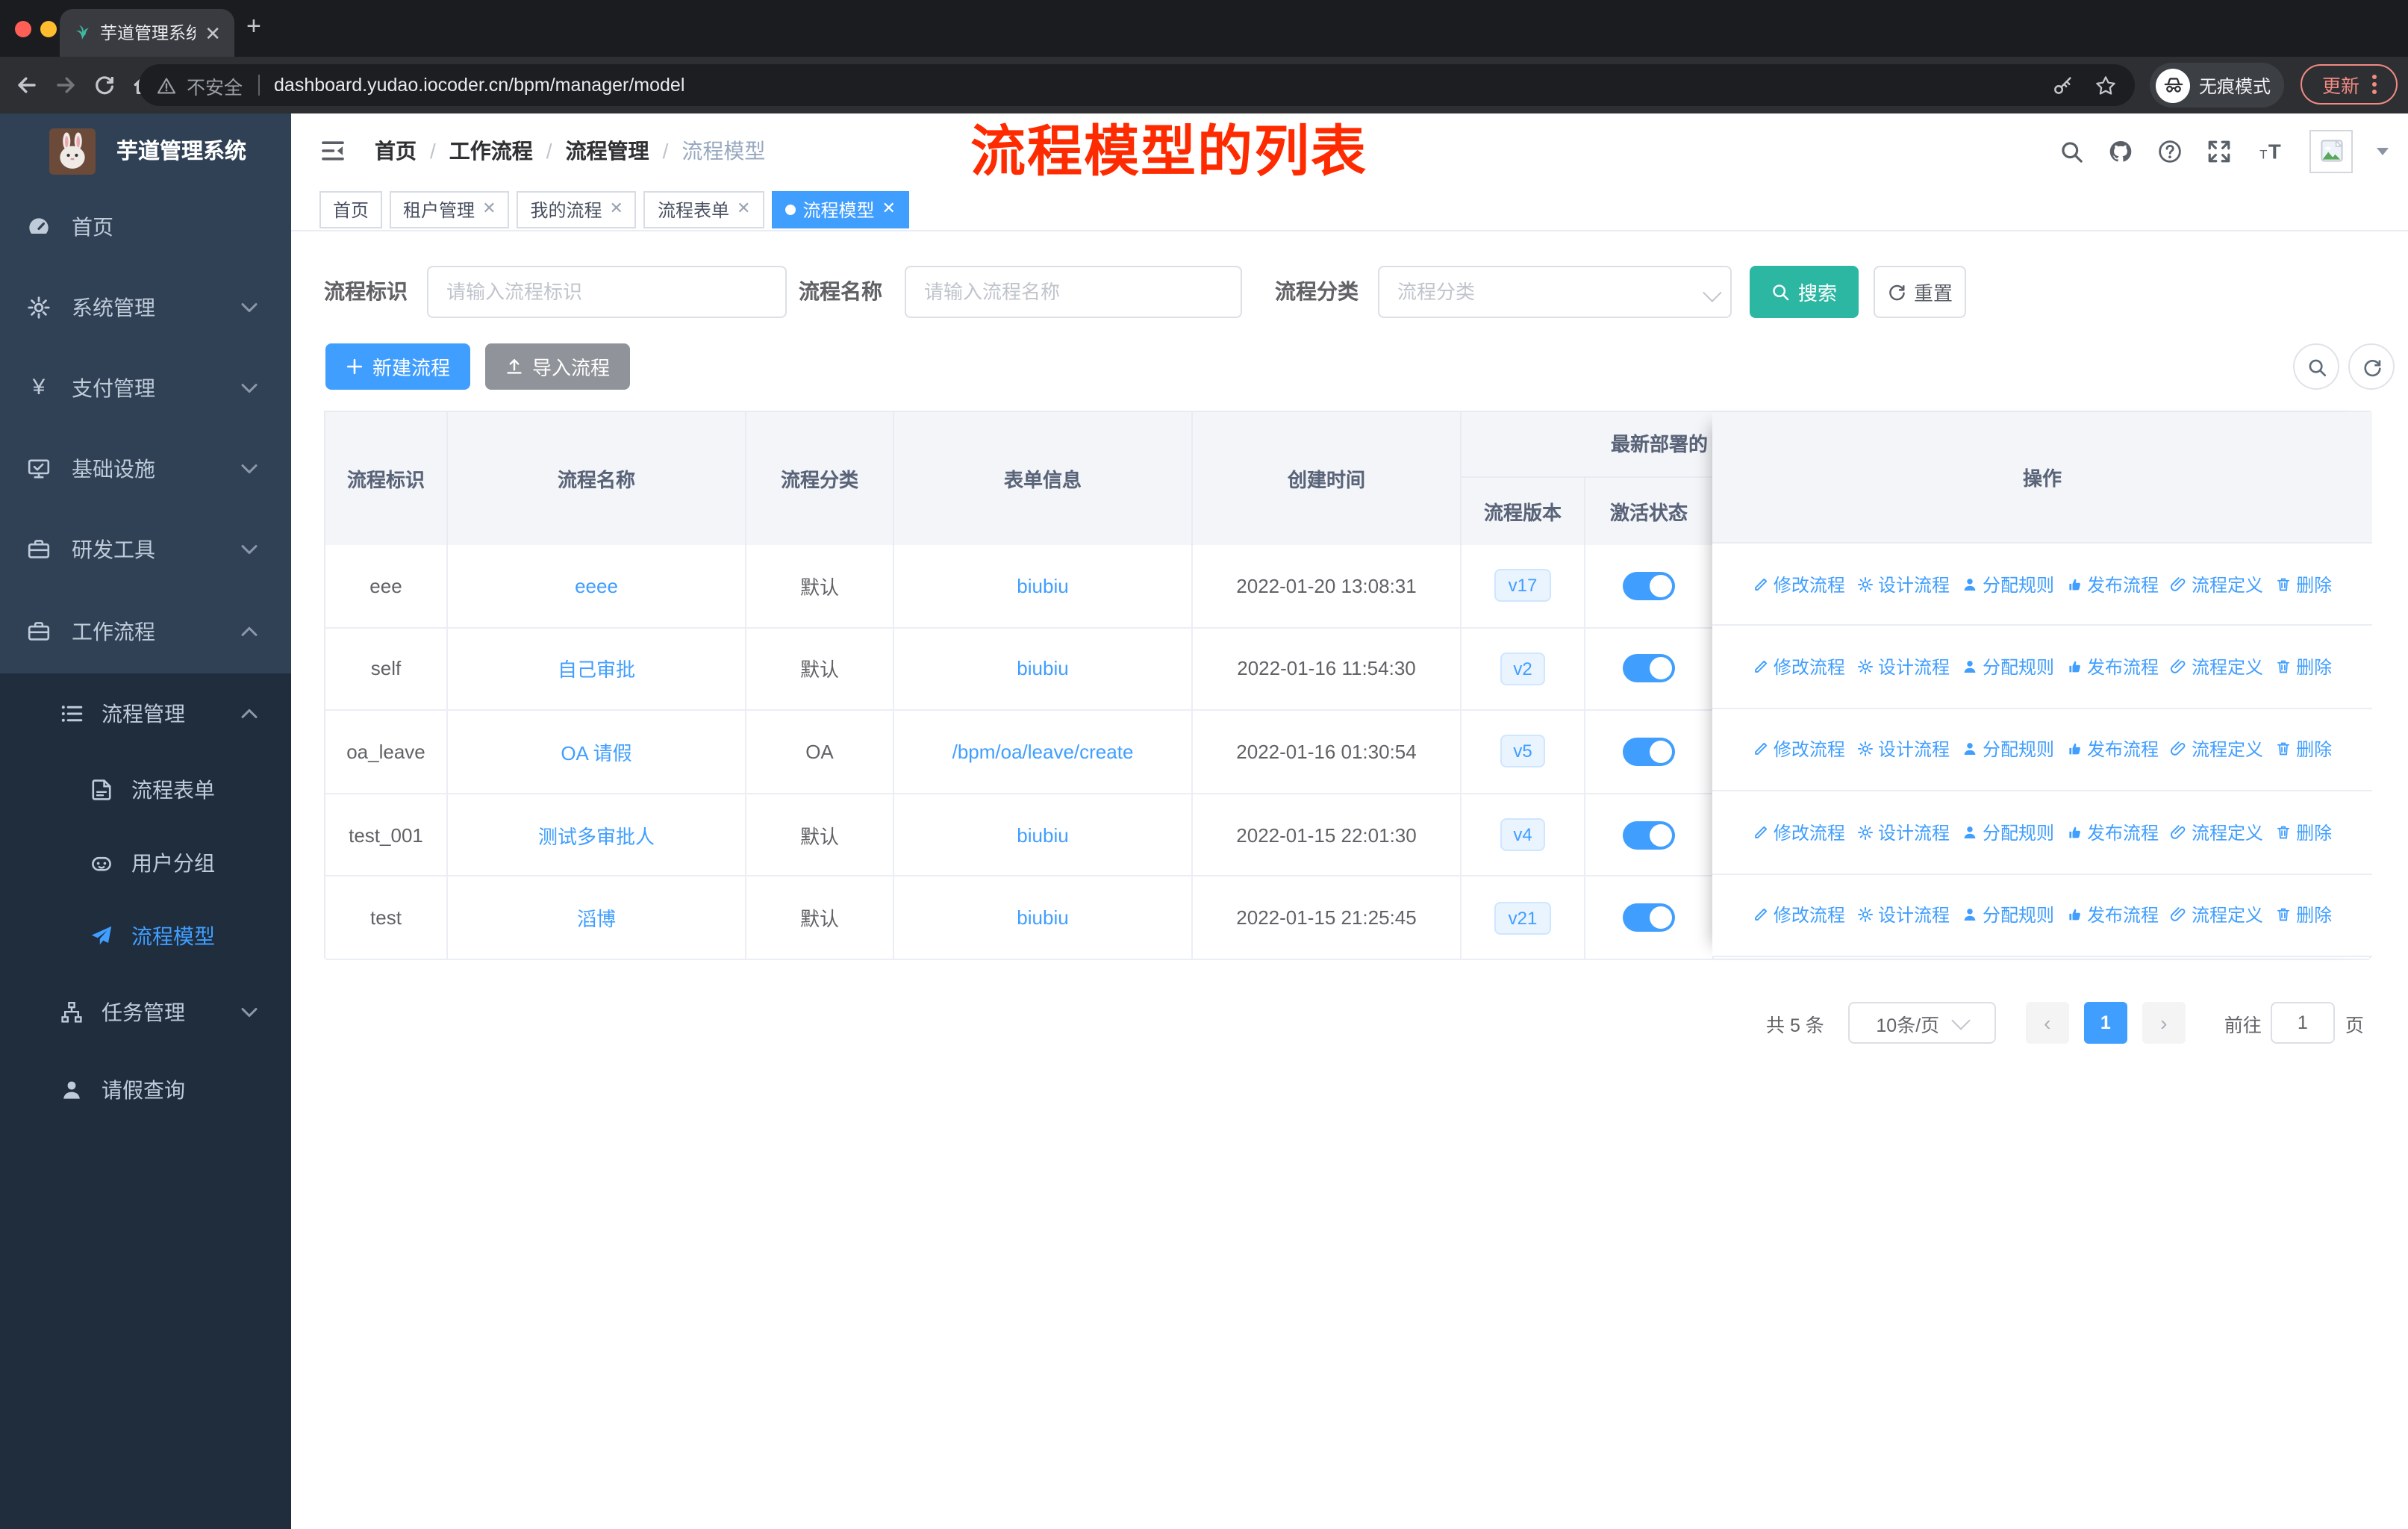  I want to click on prev-page-button: ‹, so click(2047, 1023).